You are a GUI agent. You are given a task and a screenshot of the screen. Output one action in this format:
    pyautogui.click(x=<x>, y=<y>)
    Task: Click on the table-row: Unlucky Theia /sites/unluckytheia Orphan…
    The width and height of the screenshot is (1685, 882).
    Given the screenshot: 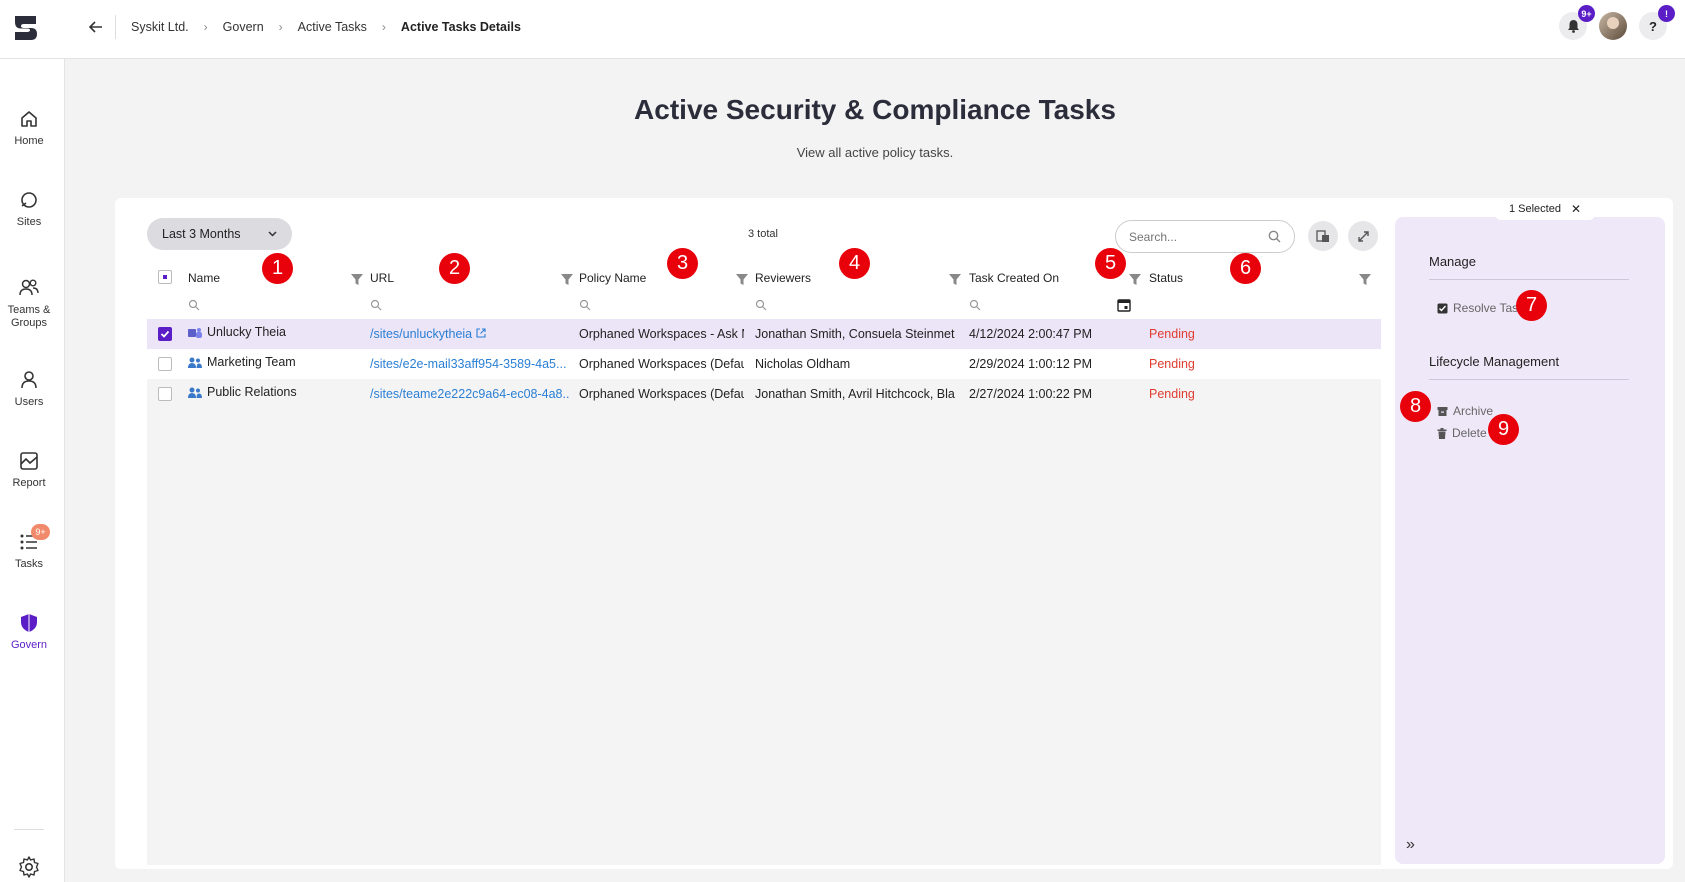 What is the action you would take?
    pyautogui.click(x=764, y=334)
    